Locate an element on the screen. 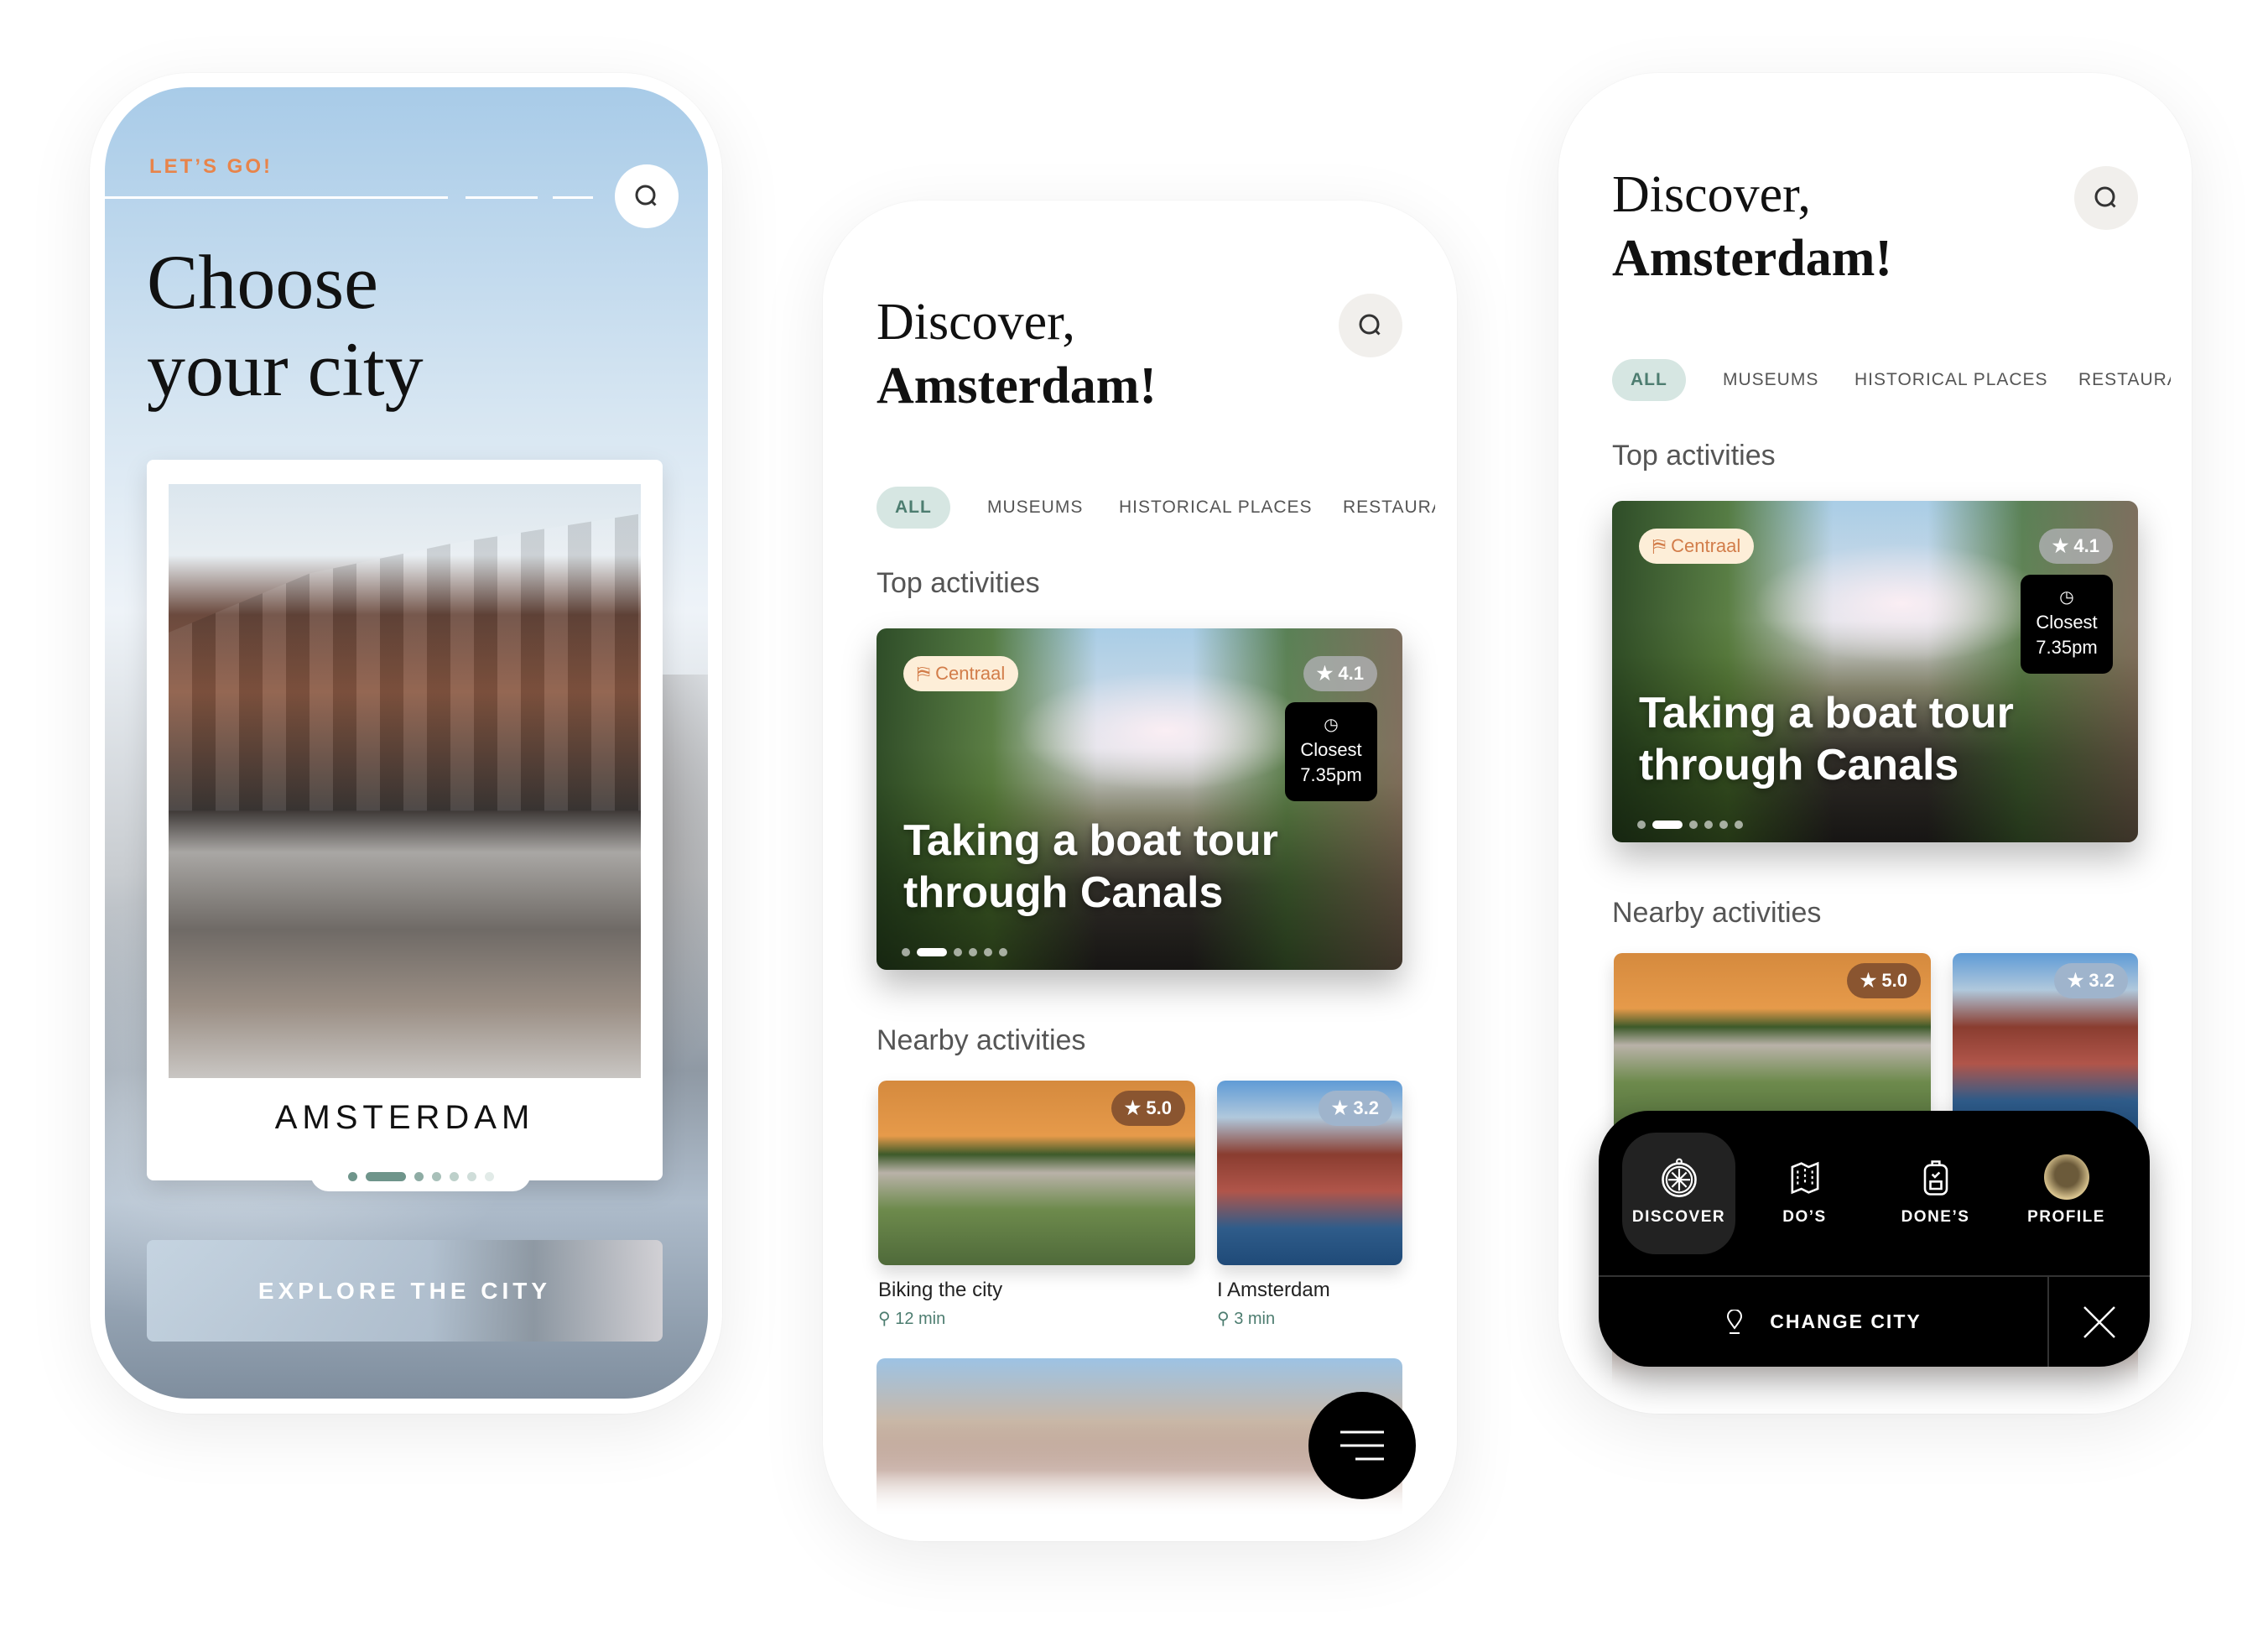  nearby-time: ⚲ 12 min is located at coordinates (912, 1319).